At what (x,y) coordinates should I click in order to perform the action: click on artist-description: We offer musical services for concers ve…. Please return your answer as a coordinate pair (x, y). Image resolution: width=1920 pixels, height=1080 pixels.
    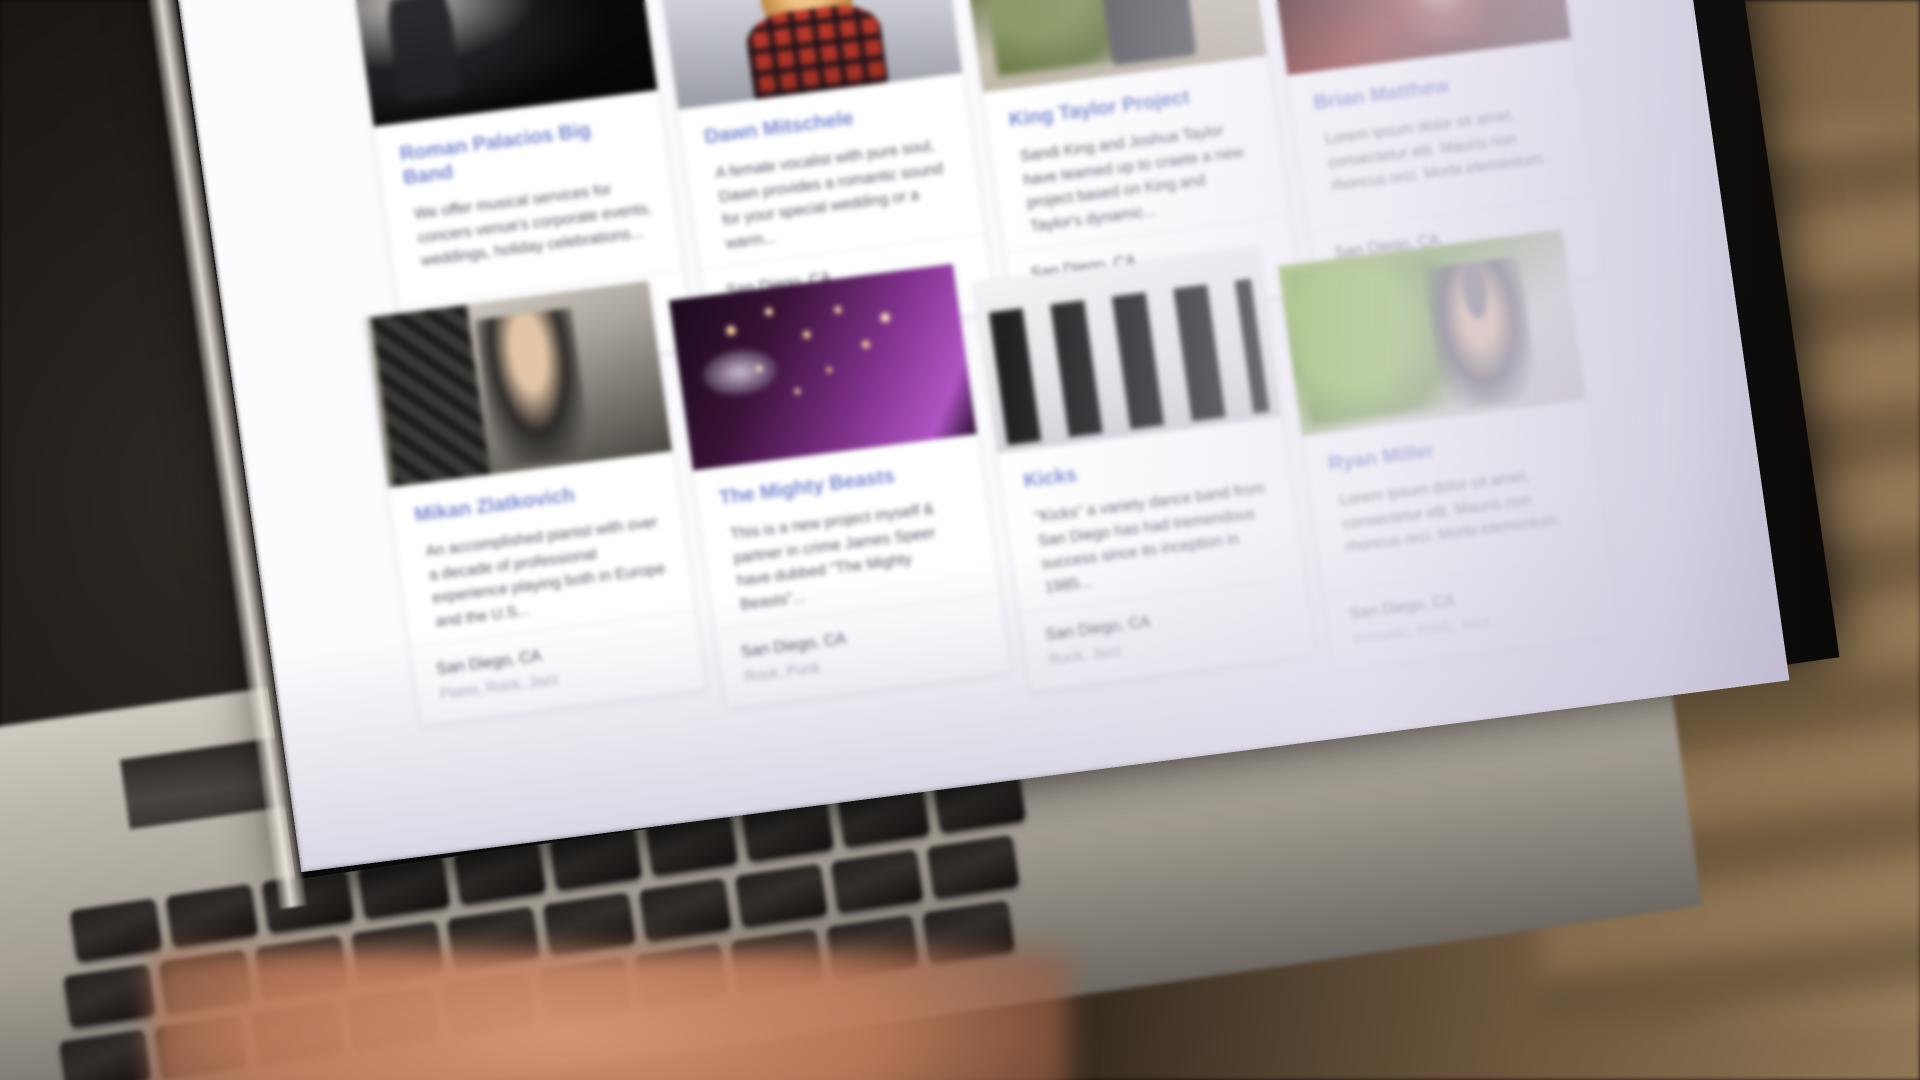
    Looking at the image, I should click on (533, 225).